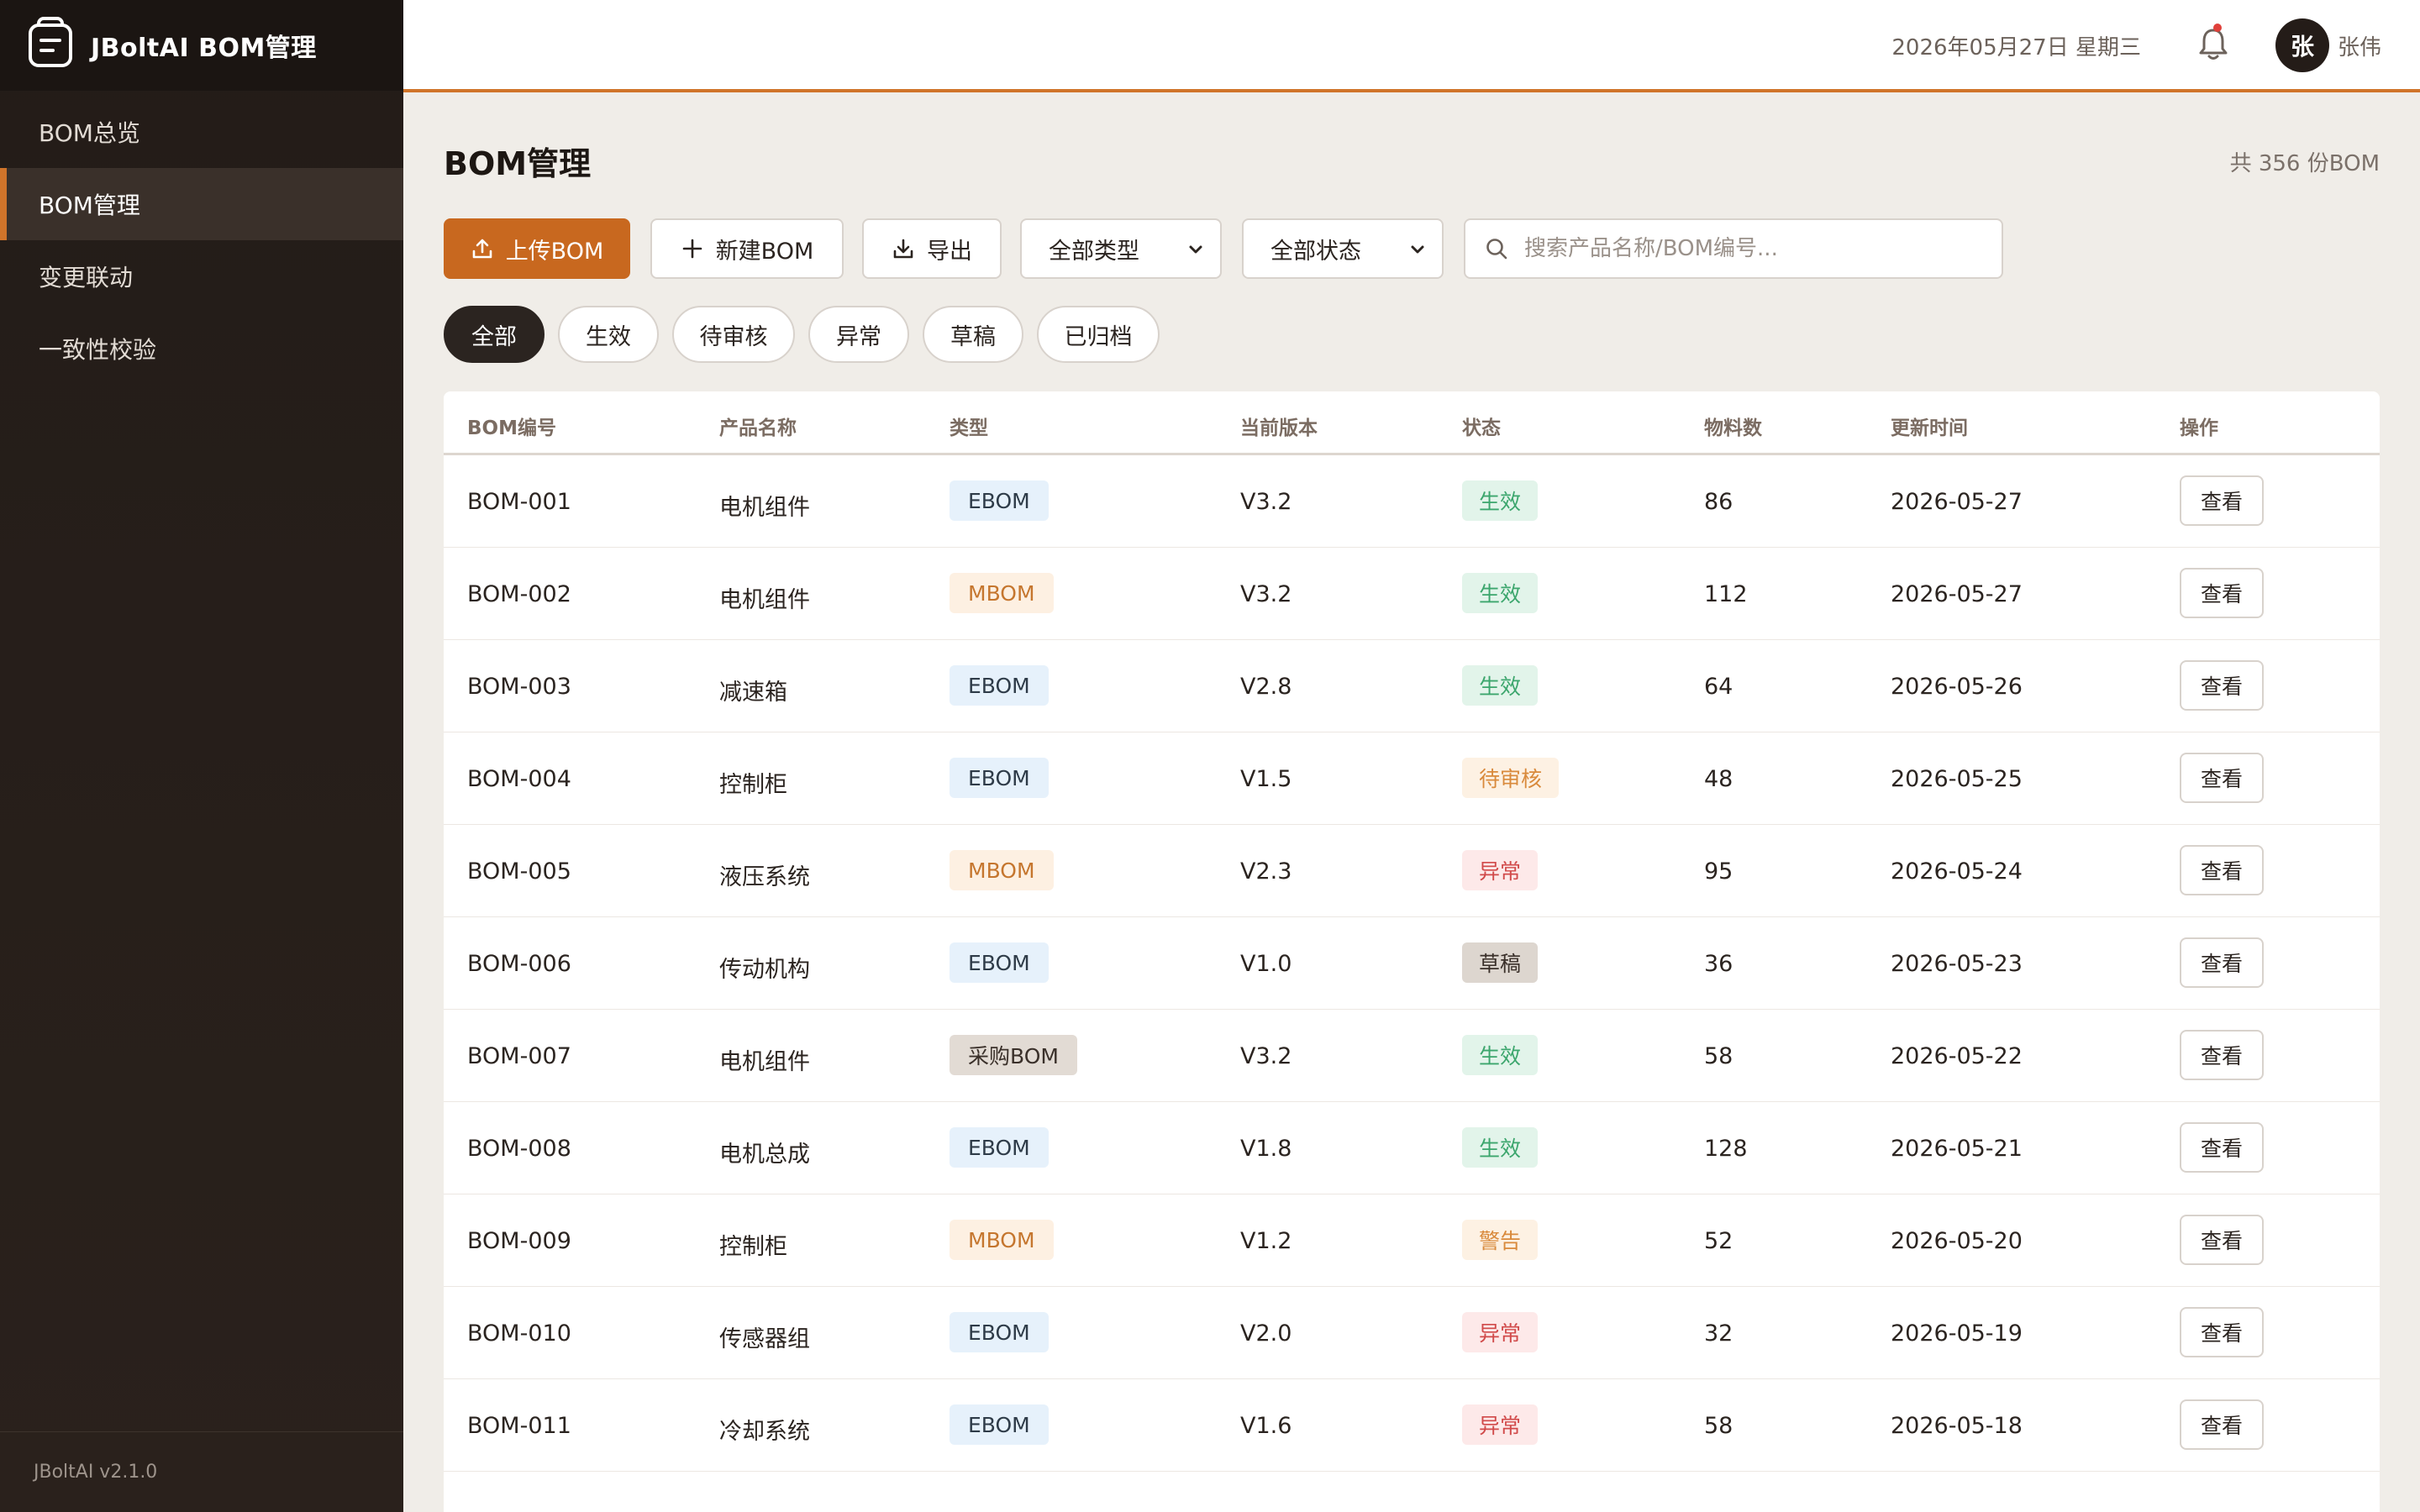 The image size is (2420, 1512). I want to click on status-badge: 异常, so click(1500, 870).